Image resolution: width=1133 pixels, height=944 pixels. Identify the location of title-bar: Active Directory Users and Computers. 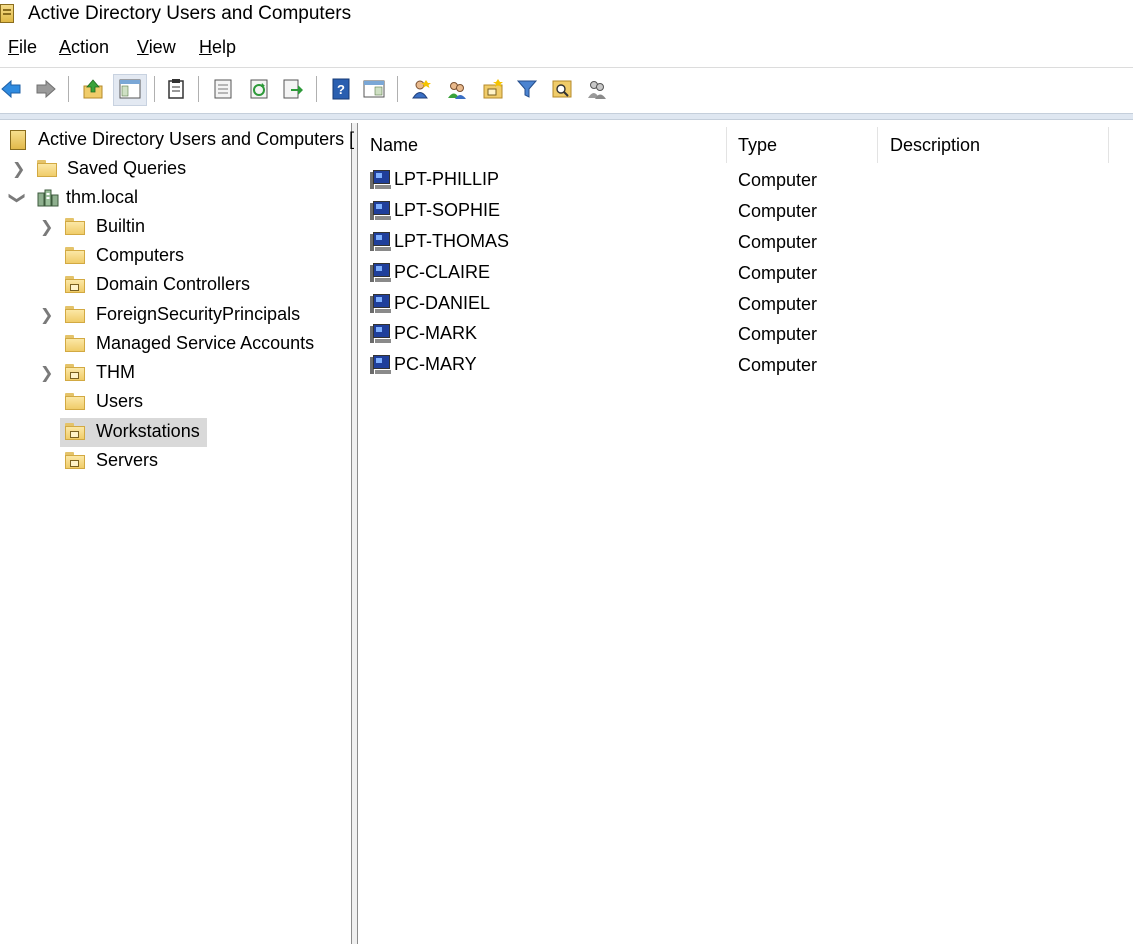
(566, 15).